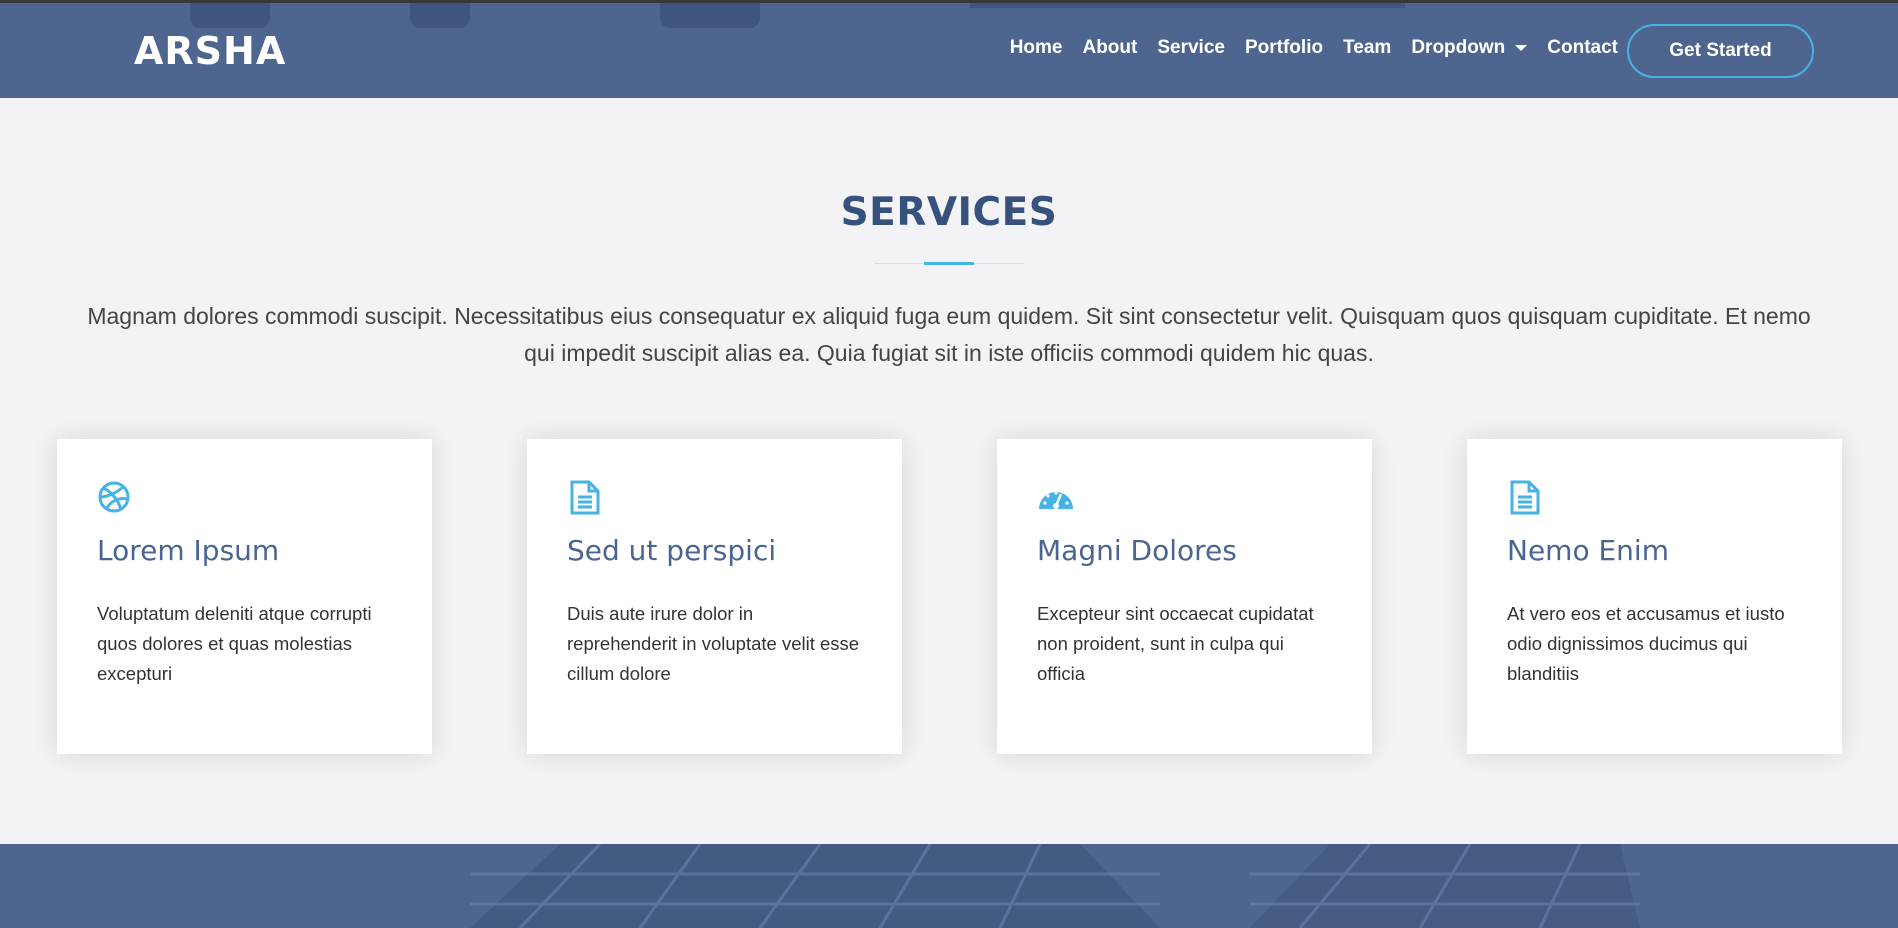 The width and height of the screenshot is (1898, 928). What do you see at coordinates (1521, 48) in the screenshot?
I see `chevron-down-icon` at bounding box center [1521, 48].